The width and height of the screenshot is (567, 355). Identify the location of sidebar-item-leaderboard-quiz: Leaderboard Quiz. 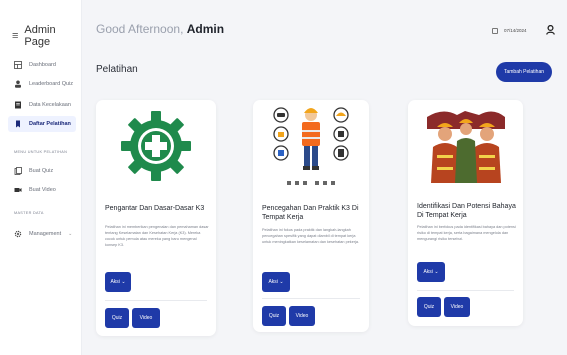
(43, 84).